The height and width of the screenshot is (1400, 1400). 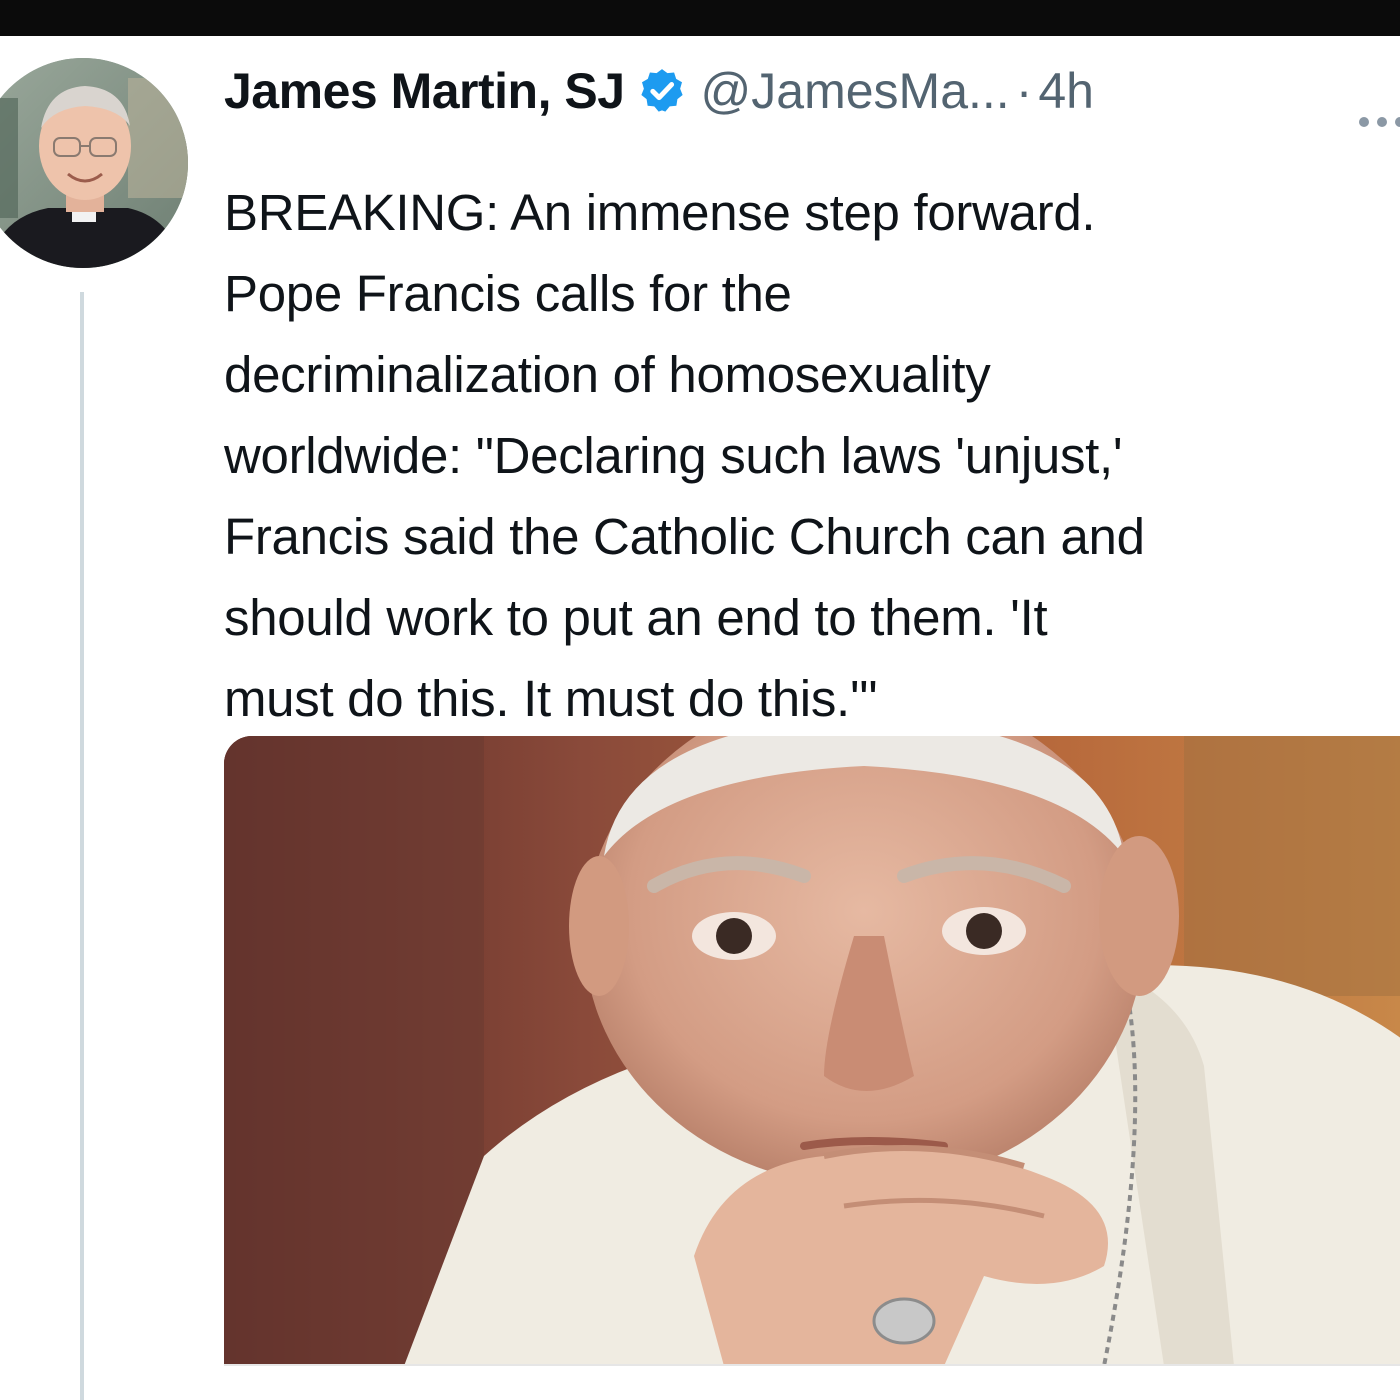 I want to click on tweet-timestamp: 4h, so click(x=1066, y=91).